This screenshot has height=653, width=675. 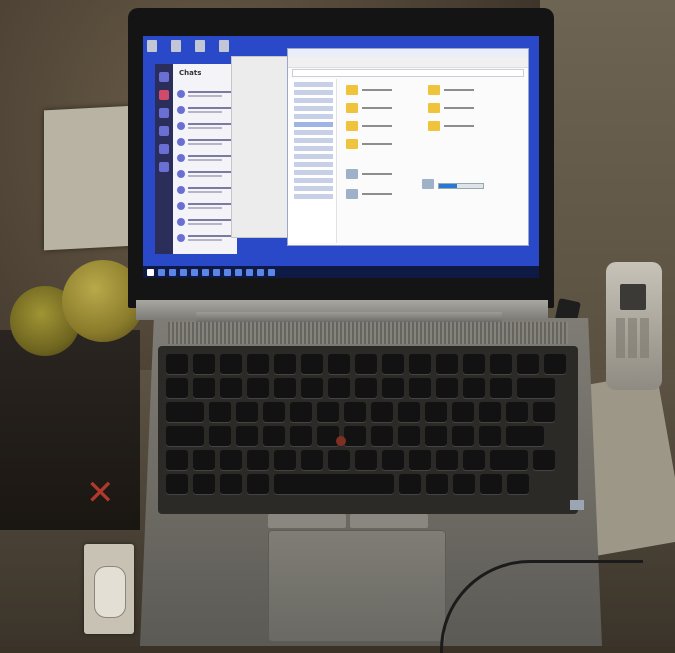 I want to click on task-view-icon, so click(x=172, y=272).